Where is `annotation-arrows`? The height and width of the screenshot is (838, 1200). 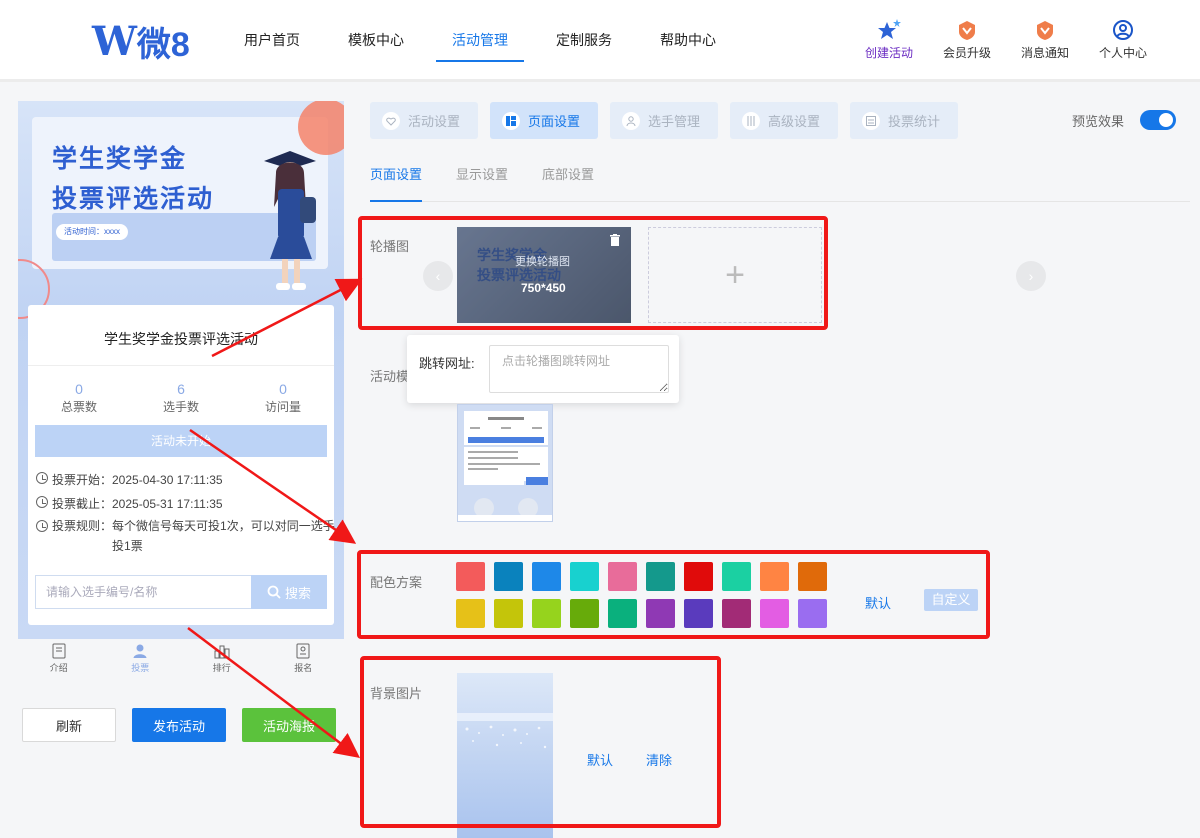
annotation-arrows is located at coordinates (275, 518).